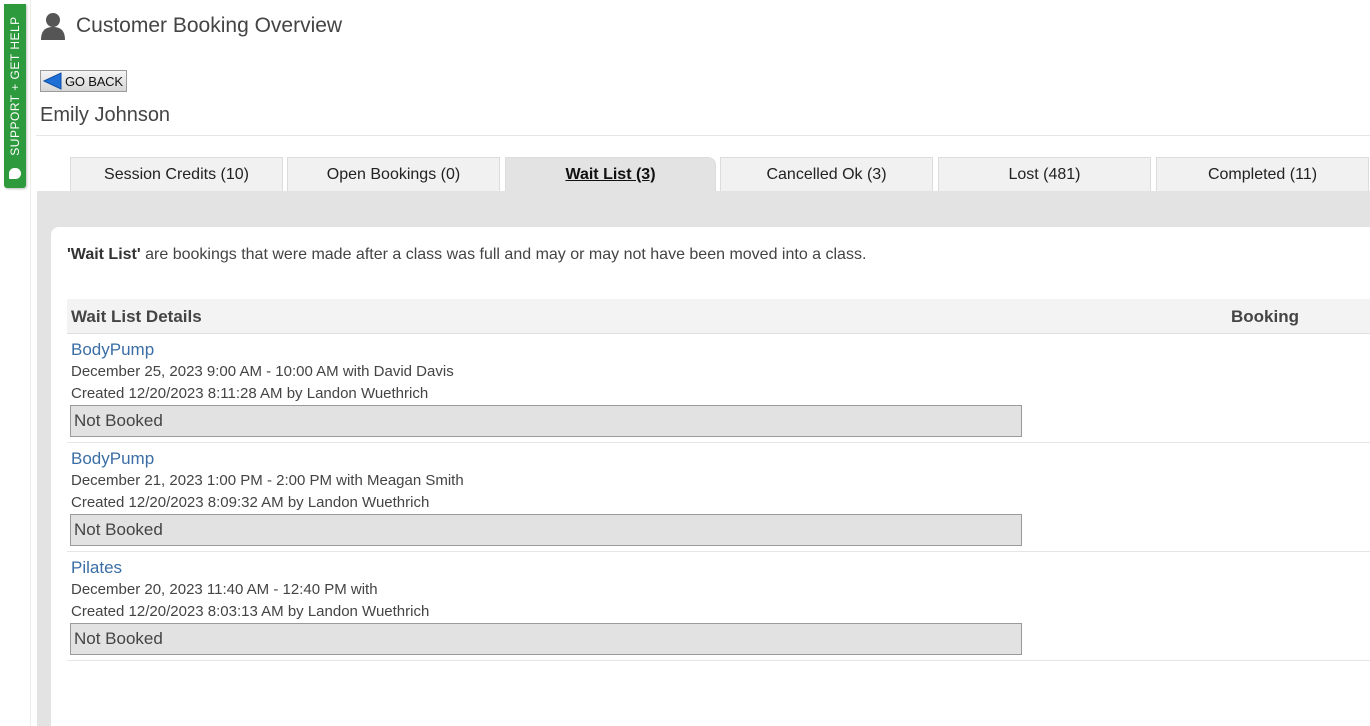 The image size is (1370, 726). What do you see at coordinates (209, 25) in the screenshot?
I see `page-title: Customer Booking Overview` at bounding box center [209, 25].